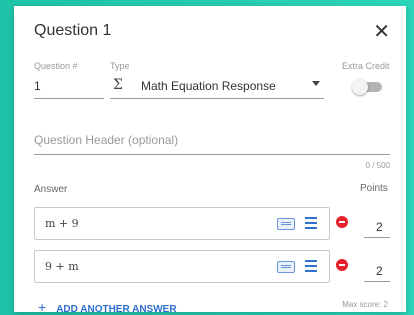 The image size is (414, 315). Describe the element at coordinates (182, 223) in the screenshot. I see `answer-input: m + 9` at that location.